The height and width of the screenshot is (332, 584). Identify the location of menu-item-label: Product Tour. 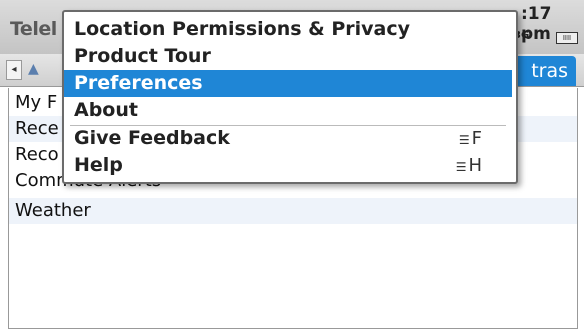
(142, 56).